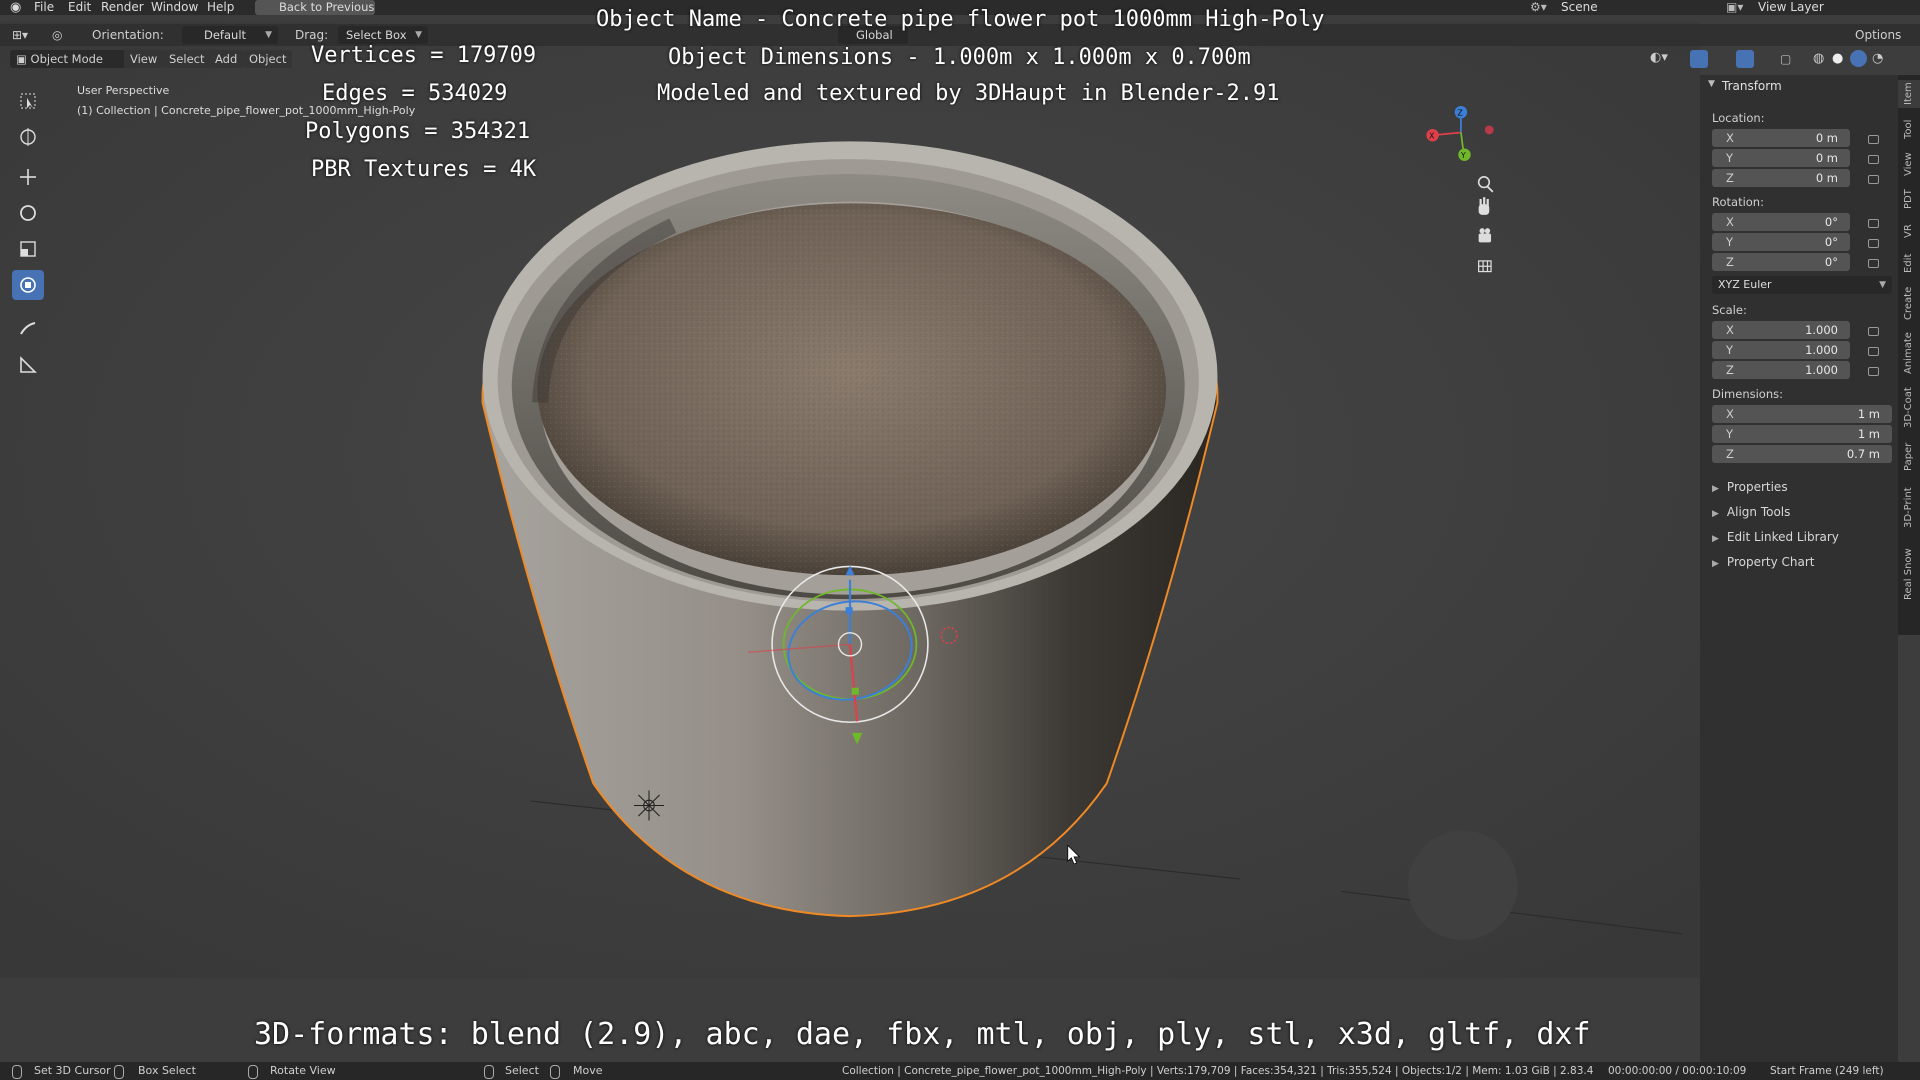  What do you see at coordinates (28, 249) in the screenshot?
I see `scale-tool` at bounding box center [28, 249].